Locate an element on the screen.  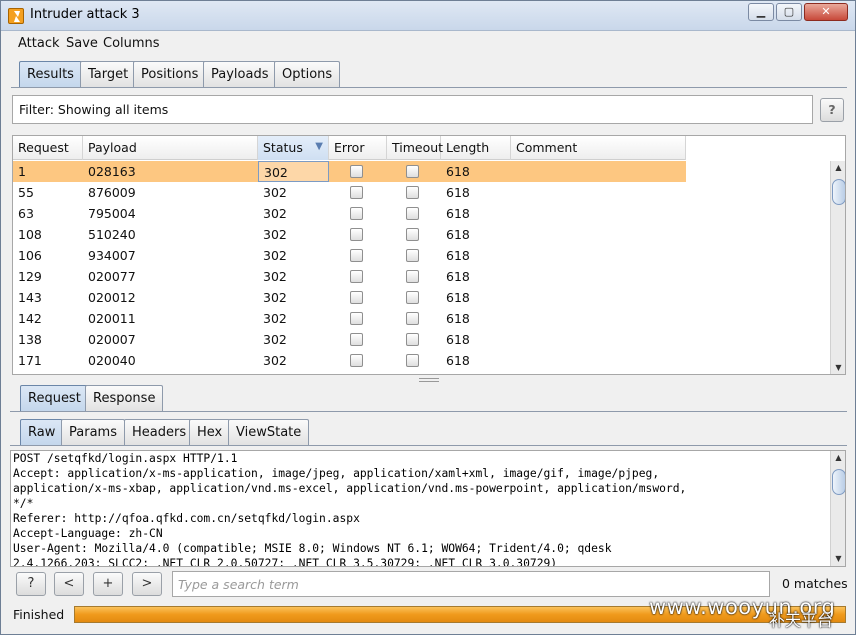
table-row: 143 020012 302 618 is located at coordinates (349, 297).